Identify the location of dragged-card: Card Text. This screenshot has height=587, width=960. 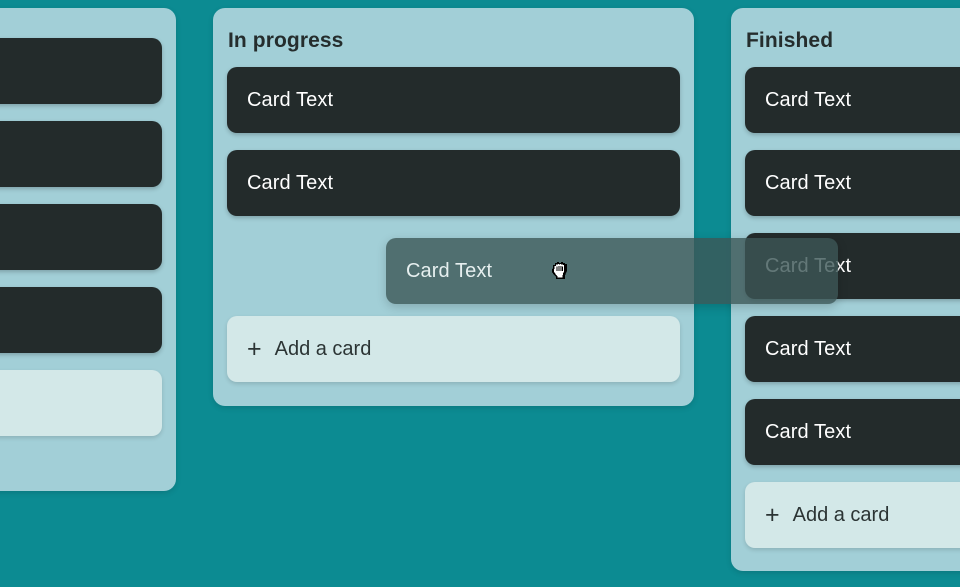
(612, 271).